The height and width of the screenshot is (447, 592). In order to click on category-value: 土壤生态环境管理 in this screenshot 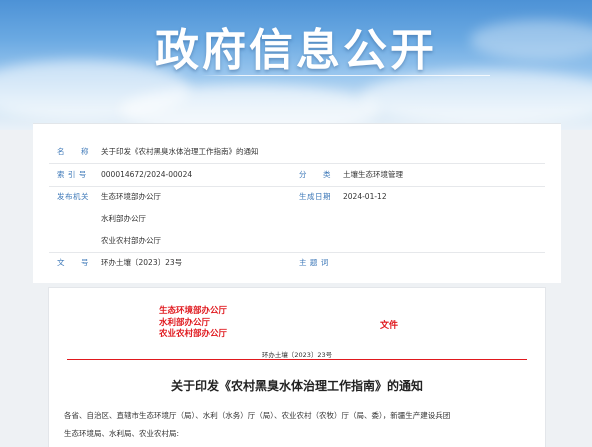, I will do `click(373, 174)`.